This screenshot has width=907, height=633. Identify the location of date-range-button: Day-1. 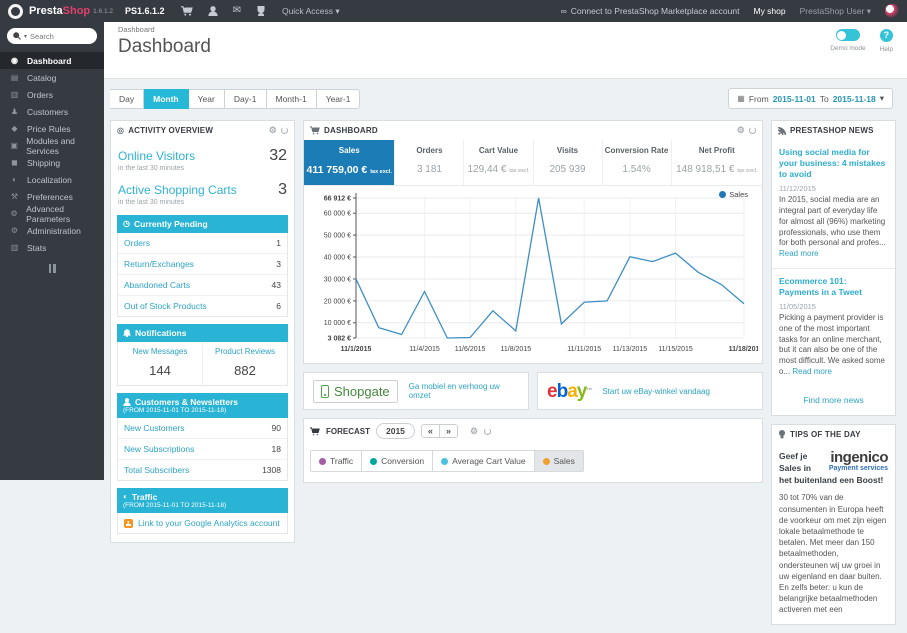
(245, 98).